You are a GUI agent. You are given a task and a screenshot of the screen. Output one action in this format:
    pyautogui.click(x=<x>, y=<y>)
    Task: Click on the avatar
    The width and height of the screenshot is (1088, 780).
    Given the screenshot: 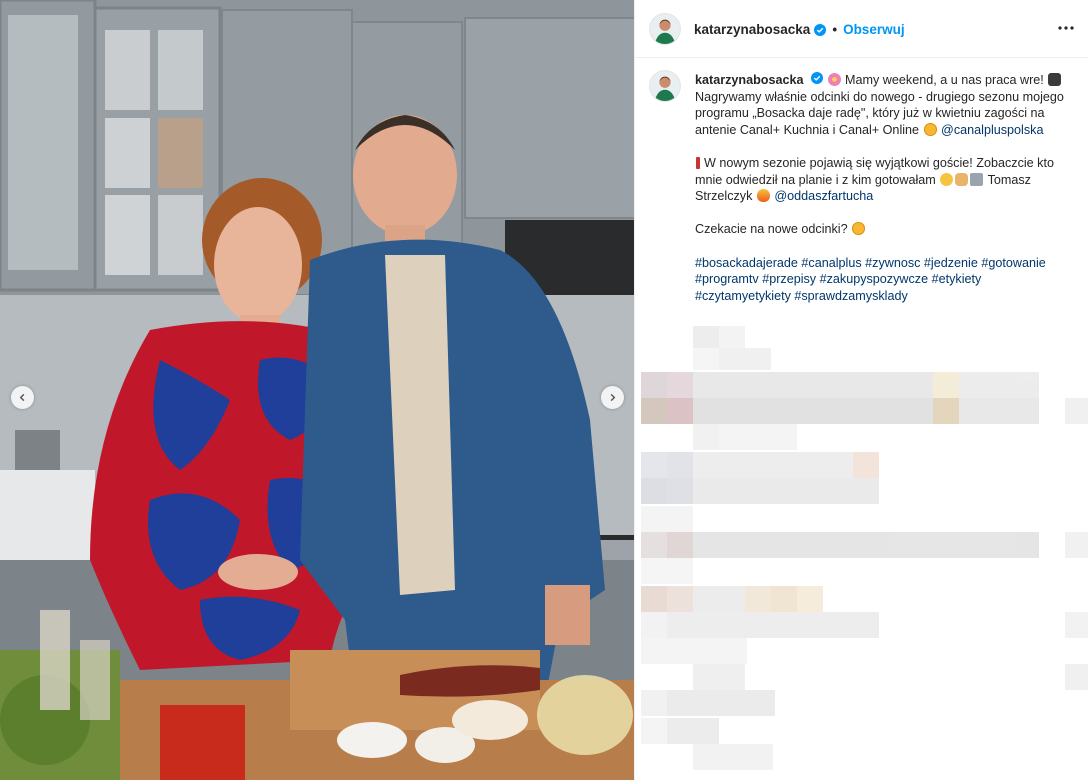 What is the action you would take?
    pyautogui.click(x=665, y=29)
    